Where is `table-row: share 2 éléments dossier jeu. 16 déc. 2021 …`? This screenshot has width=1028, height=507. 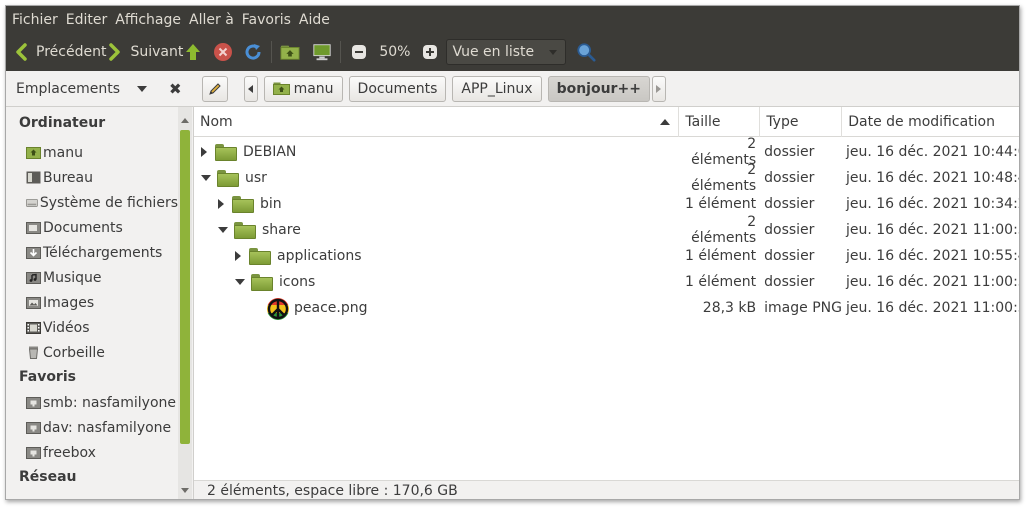 table-row: share 2 éléments dossier jeu. 16 déc. 2021 … is located at coordinates (606, 230).